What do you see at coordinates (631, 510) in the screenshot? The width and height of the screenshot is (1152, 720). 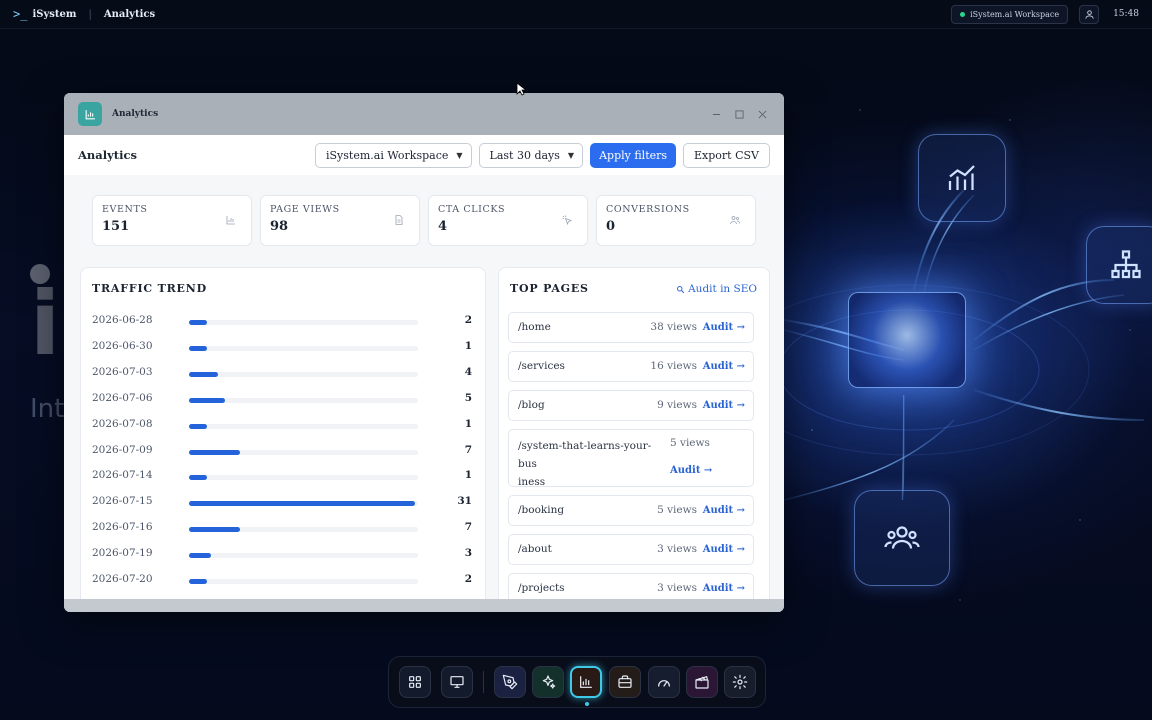 I see `top-page-row: /booking 5 views Audit →` at bounding box center [631, 510].